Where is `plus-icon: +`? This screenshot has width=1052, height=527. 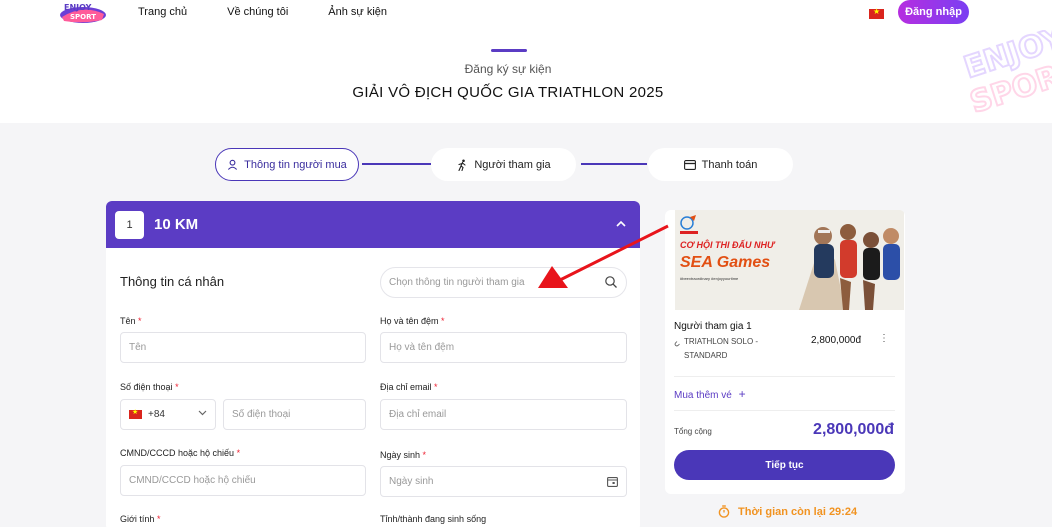 plus-icon: + is located at coordinates (742, 394).